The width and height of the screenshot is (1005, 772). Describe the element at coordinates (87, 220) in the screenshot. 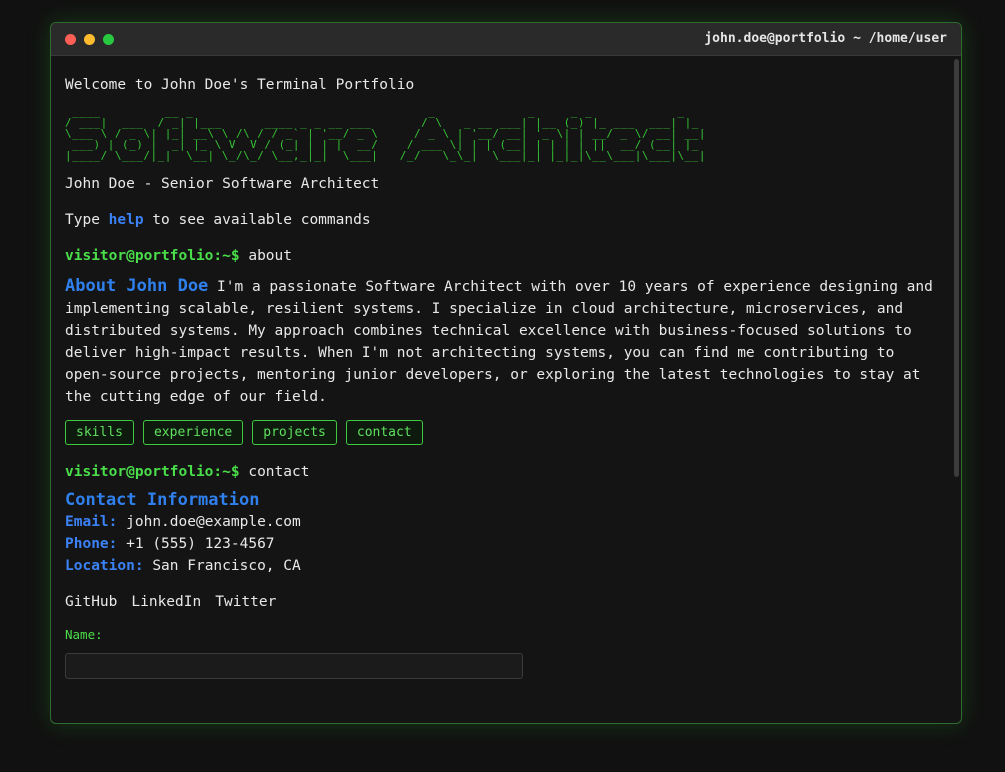

I see `hint-prefix: Type` at that location.